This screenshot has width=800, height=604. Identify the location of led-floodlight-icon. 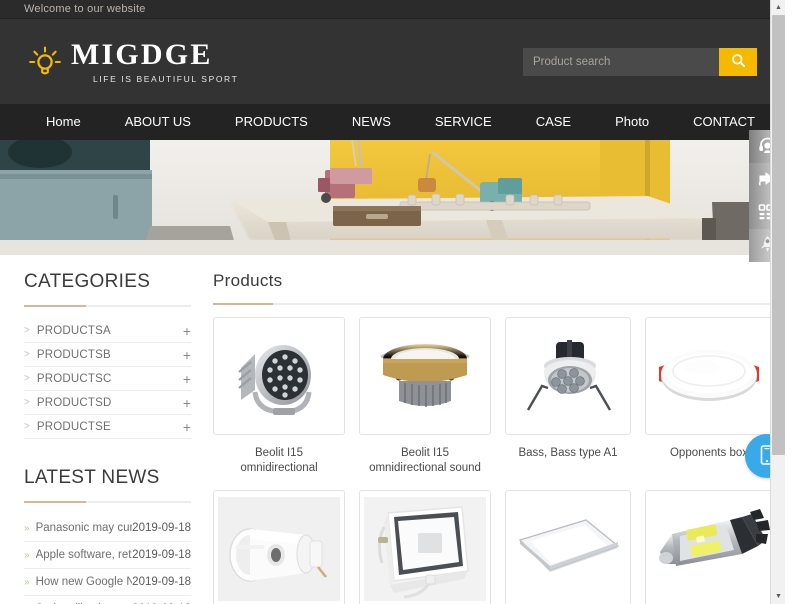
(279, 376).